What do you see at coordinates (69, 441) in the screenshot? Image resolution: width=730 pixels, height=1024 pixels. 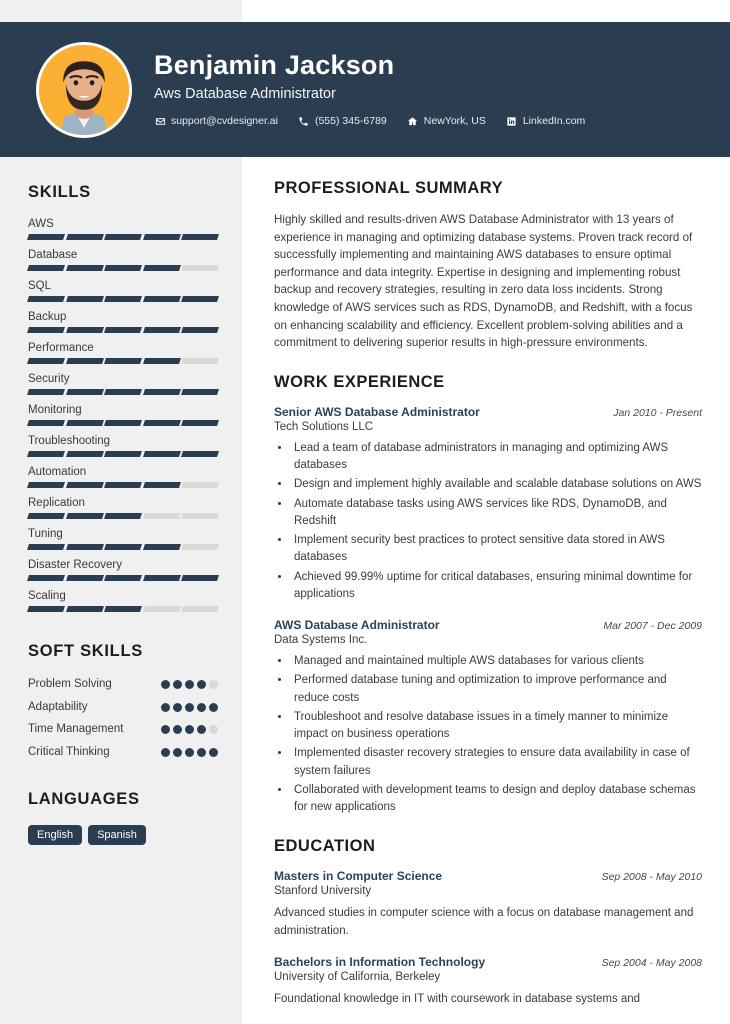 I see `skill-label: Troubleshooting` at bounding box center [69, 441].